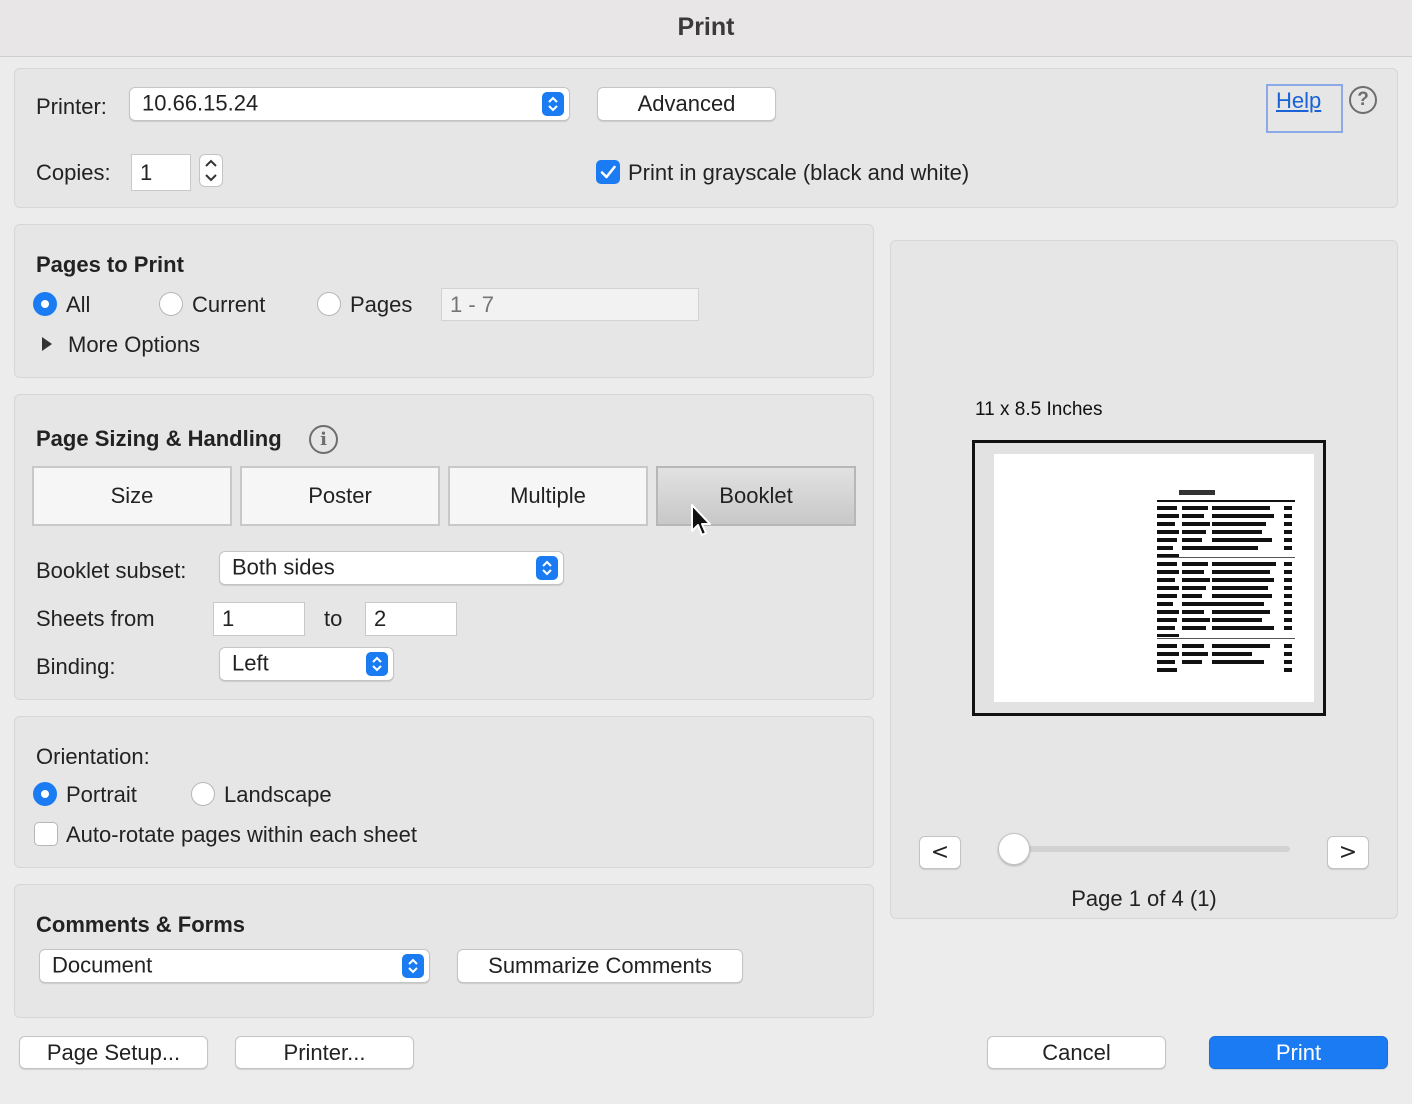 The image size is (1412, 1104). I want to click on sheets-from-label: Sheets from, so click(95, 618).